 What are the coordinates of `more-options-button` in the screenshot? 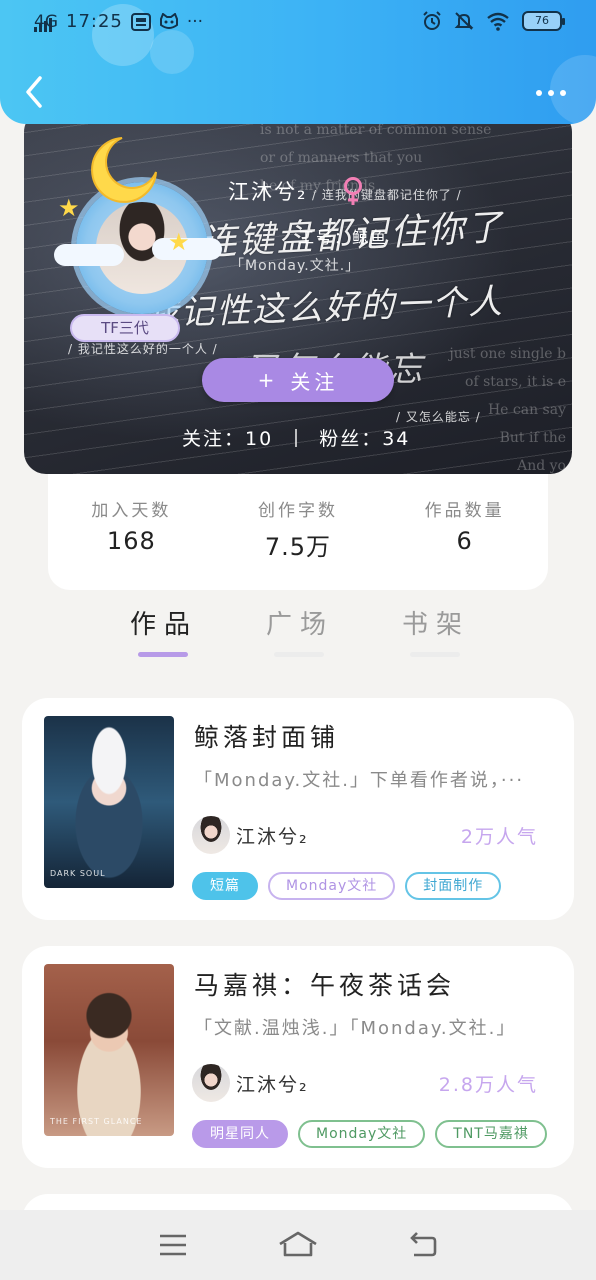 It's located at (553, 93).